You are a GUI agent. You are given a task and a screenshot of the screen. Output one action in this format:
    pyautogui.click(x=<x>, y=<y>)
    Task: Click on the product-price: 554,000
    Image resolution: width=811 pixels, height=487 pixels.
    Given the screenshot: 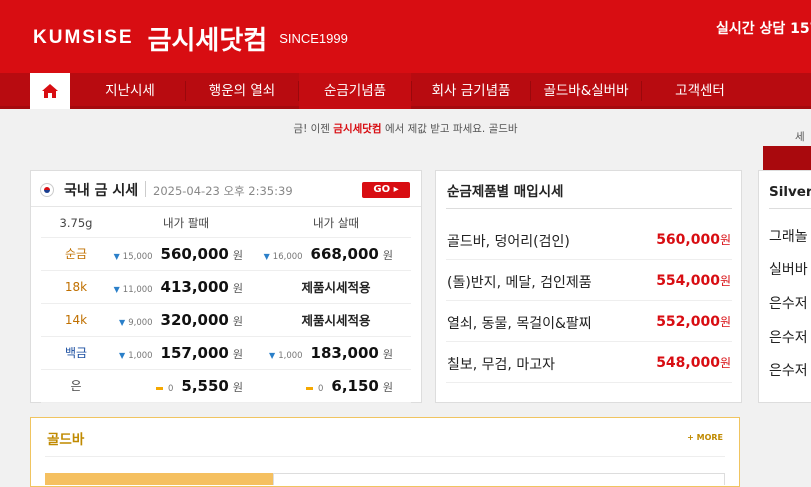 What is the action you would take?
    pyautogui.click(x=688, y=281)
    